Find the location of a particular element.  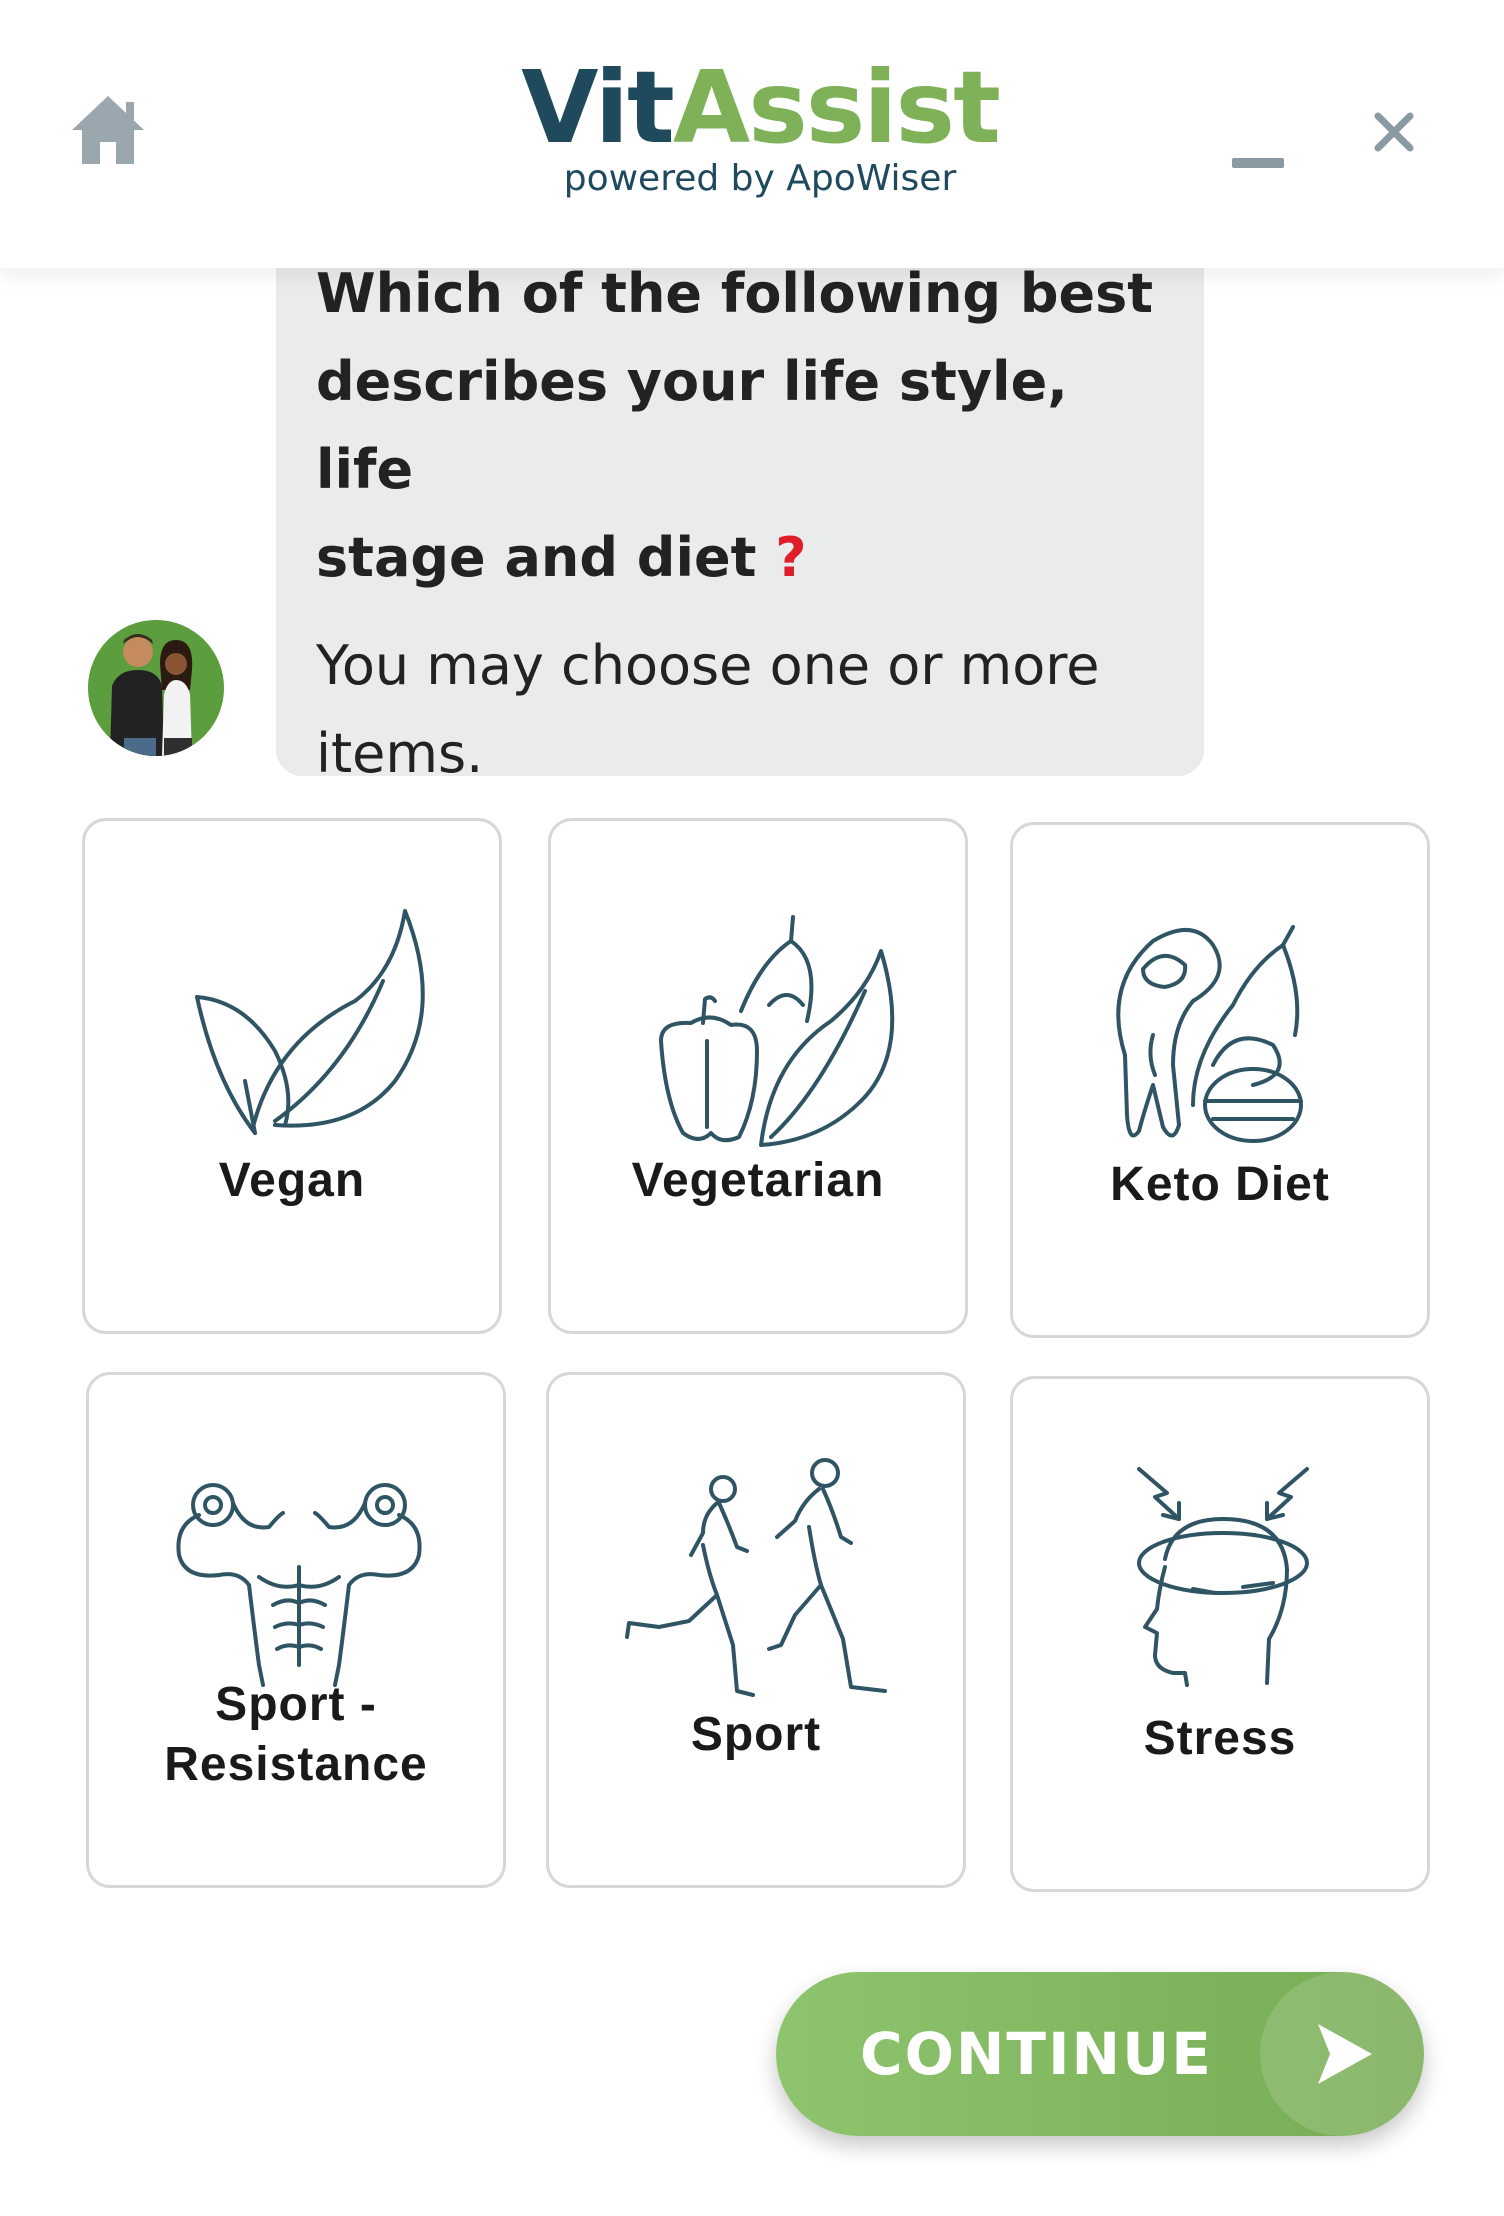

option-keto-diet: Keto Diet is located at coordinates (1220, 1080).